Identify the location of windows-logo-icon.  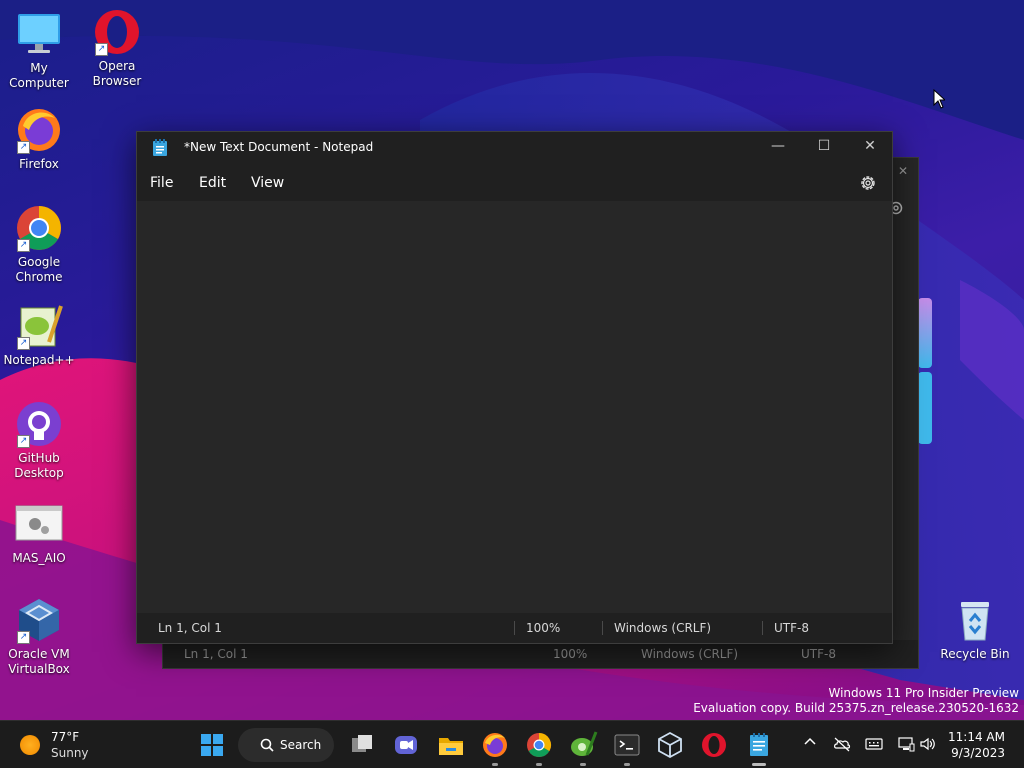
(212, 745).